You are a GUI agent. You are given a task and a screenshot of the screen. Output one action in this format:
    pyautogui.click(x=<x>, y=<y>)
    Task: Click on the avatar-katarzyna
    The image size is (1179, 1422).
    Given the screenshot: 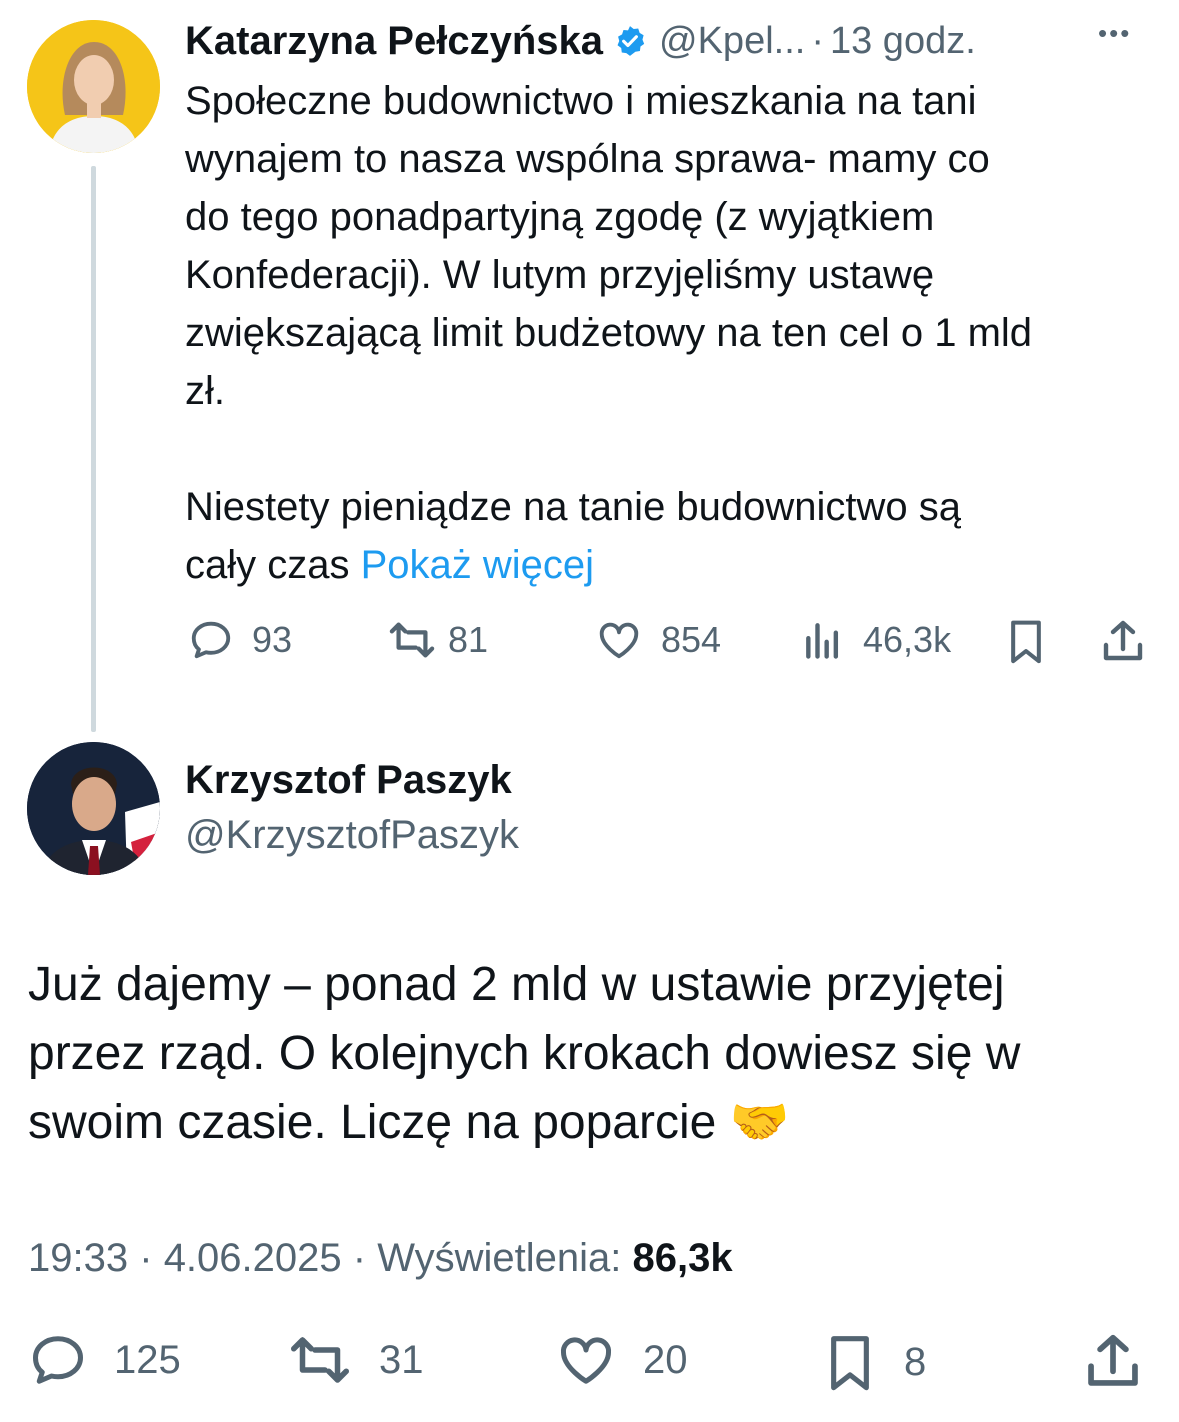 What is the action you would take?
    pyautogui.click(x=93, y=86)
    